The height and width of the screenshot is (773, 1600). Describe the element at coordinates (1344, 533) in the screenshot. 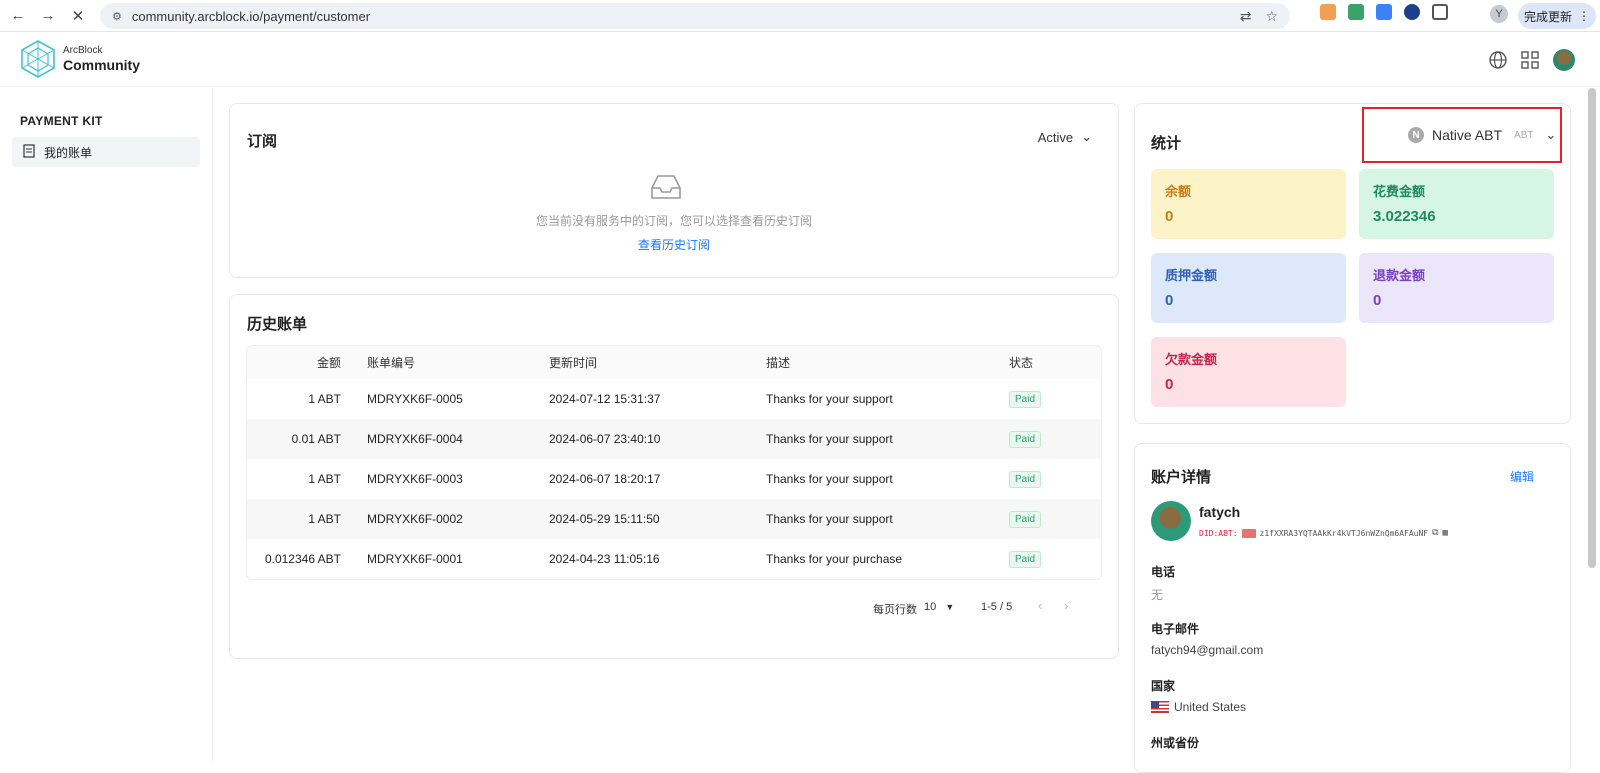

I see `did-value: z1fXXRA3YQTAAkKr4kVTJ6nWZnQm6AFAuNF` at that location.